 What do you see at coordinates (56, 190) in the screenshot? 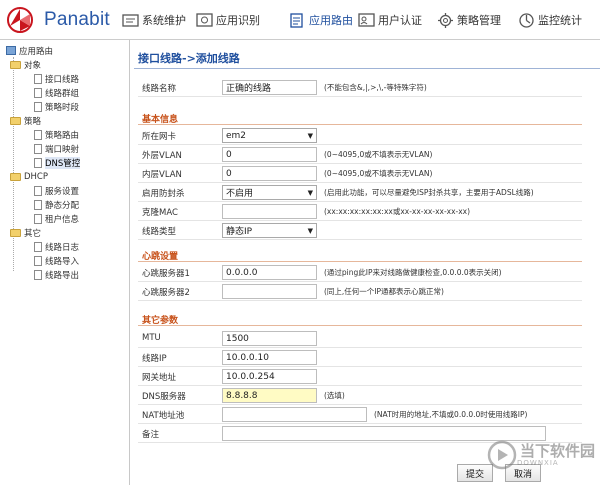
I see `tree-item-service-settings: 服务设置` at bounding box center [56, 190].